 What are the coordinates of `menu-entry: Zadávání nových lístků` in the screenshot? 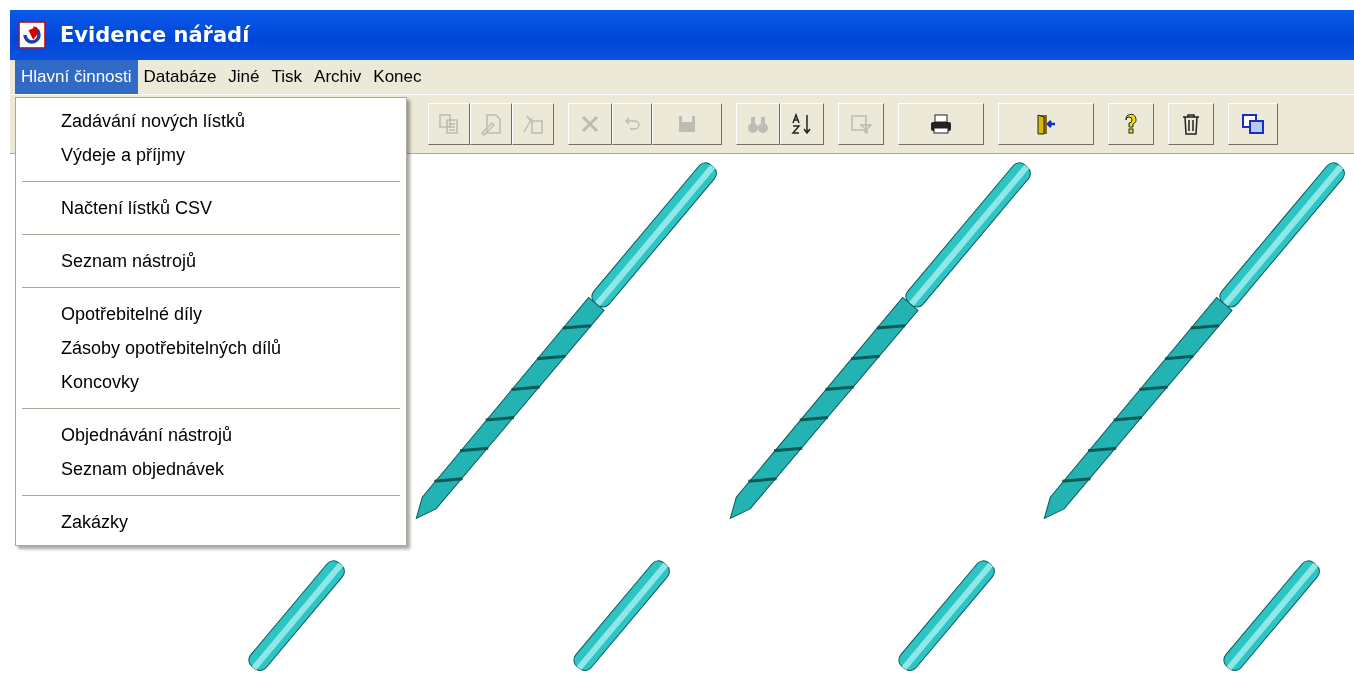 It's located at (211, 121).